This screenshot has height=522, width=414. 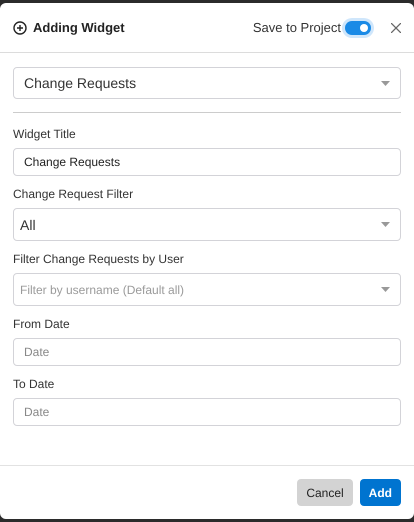 What do you see at coordinates (207, 224) in the screenshot?
I see `dropdown: All` at bounding box center [207, 224].